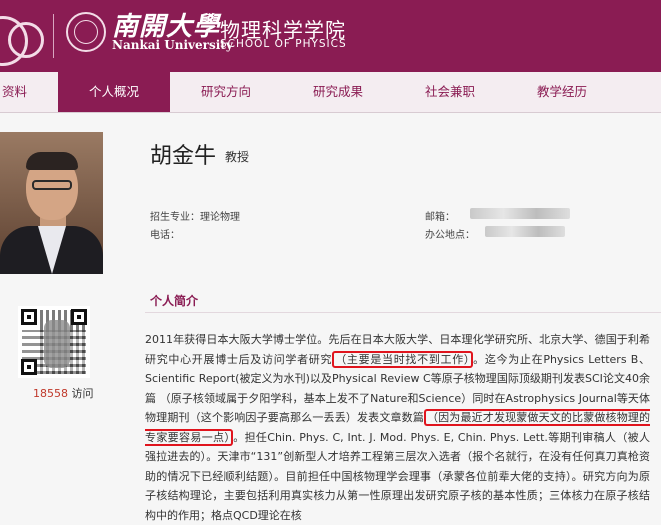 The width and height of the screenshot is (661, 525). I want to click on highlight-box: （主要是当时找不到工作）, so click(403, 359).